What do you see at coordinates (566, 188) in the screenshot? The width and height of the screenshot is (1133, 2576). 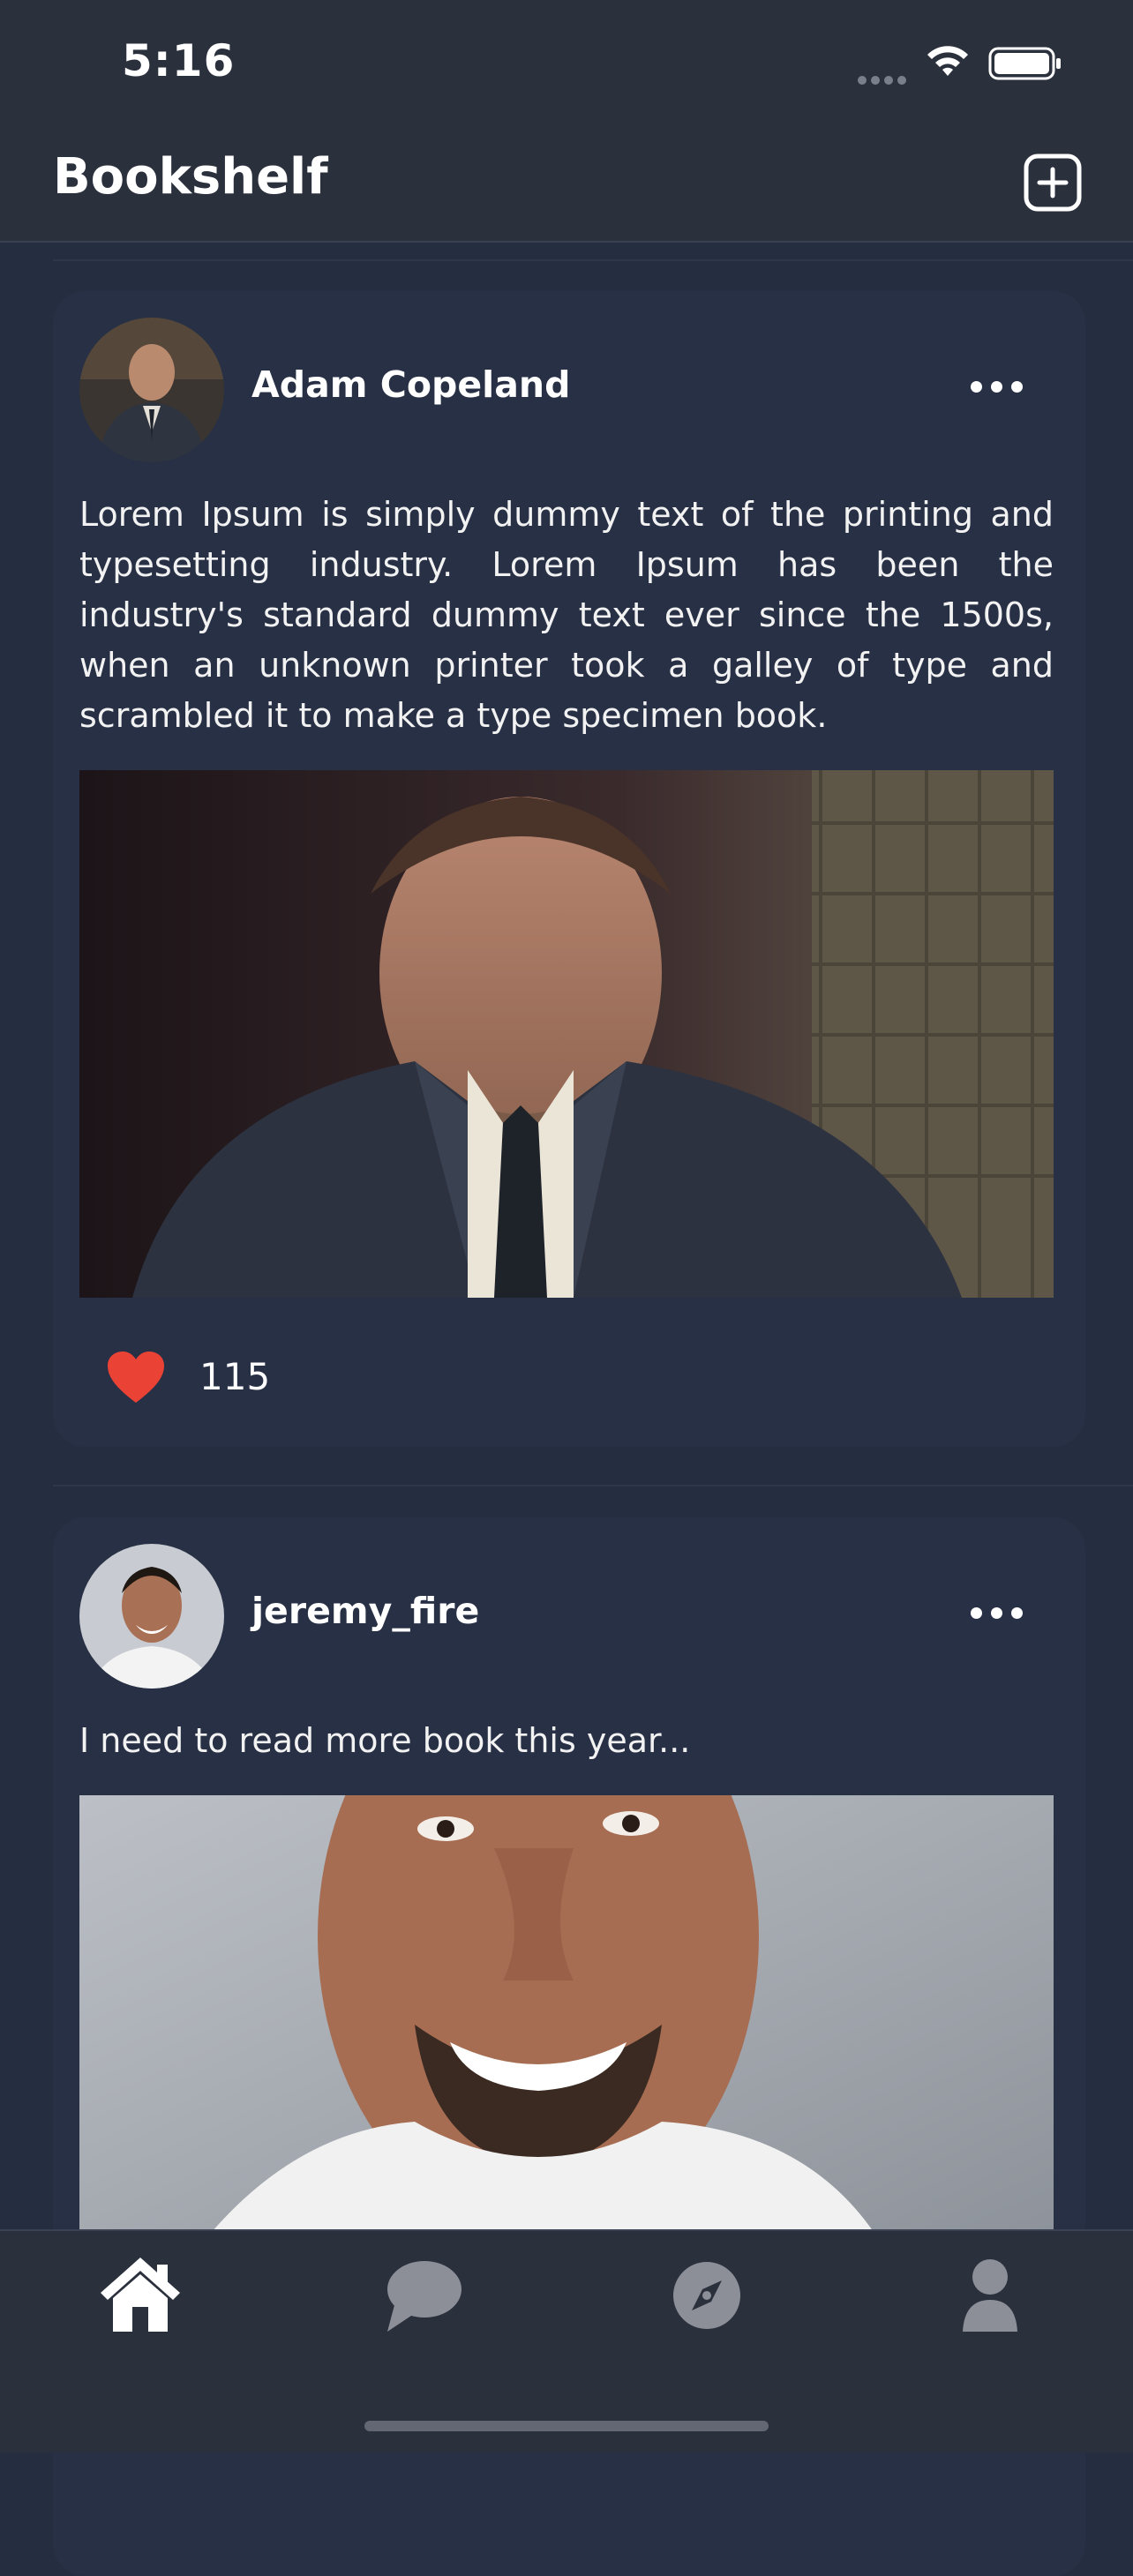 I see `navigation-bar: Bookshelf` at bounding box center [566, 188].